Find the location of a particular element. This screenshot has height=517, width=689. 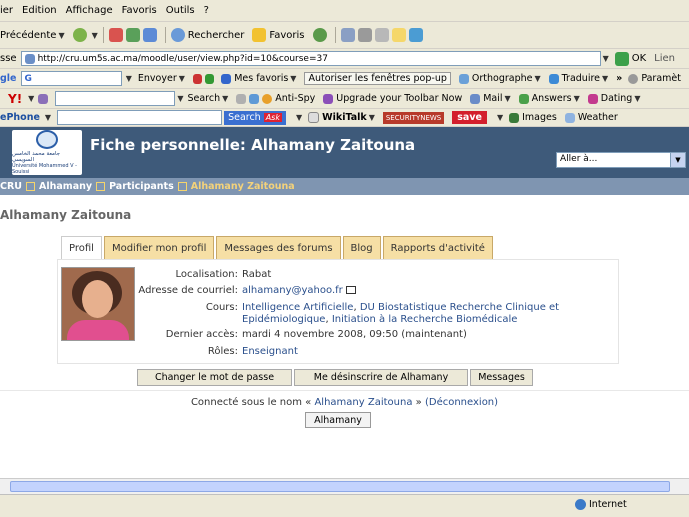

translate-button: Traduire ▼ is located at coordinates (578, 78).